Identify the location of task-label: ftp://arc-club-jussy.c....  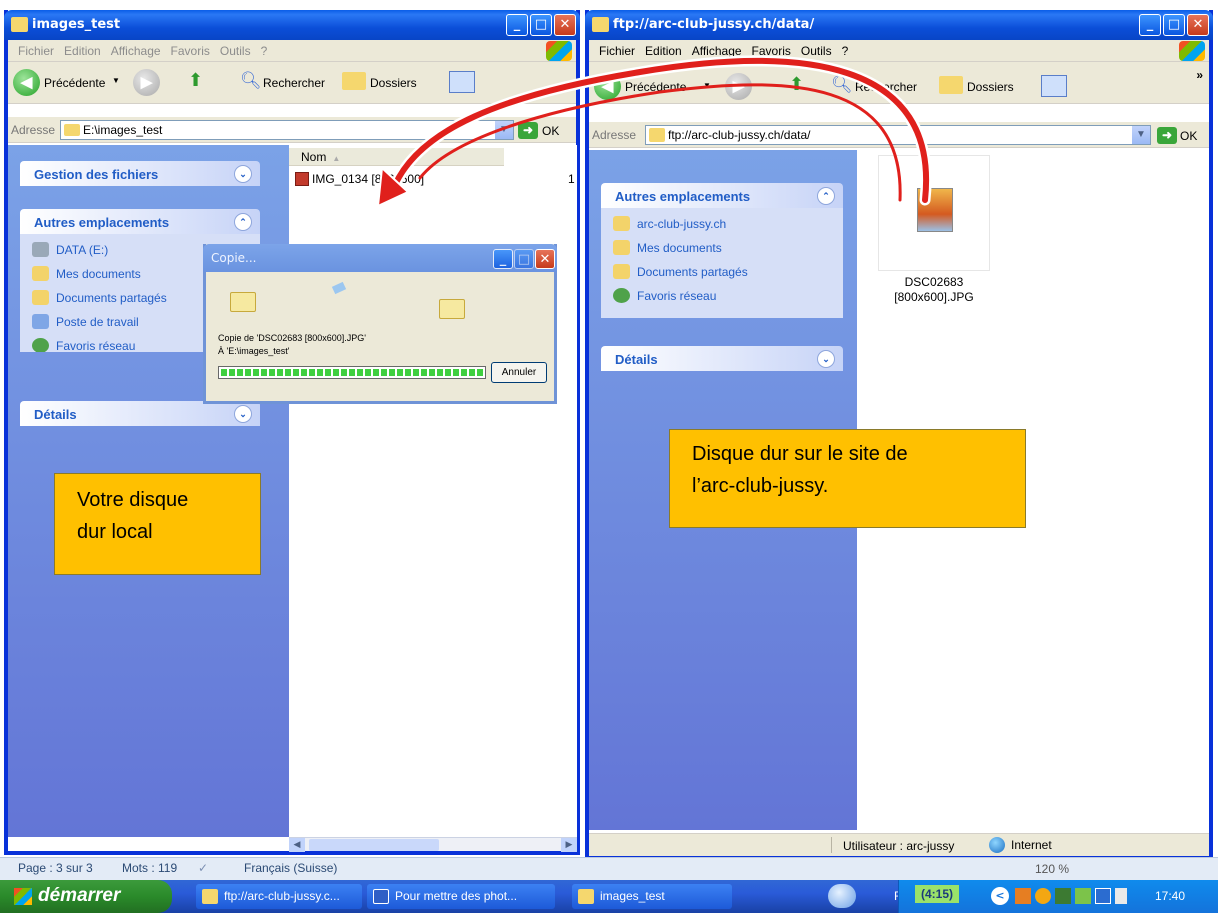
(282, 896).